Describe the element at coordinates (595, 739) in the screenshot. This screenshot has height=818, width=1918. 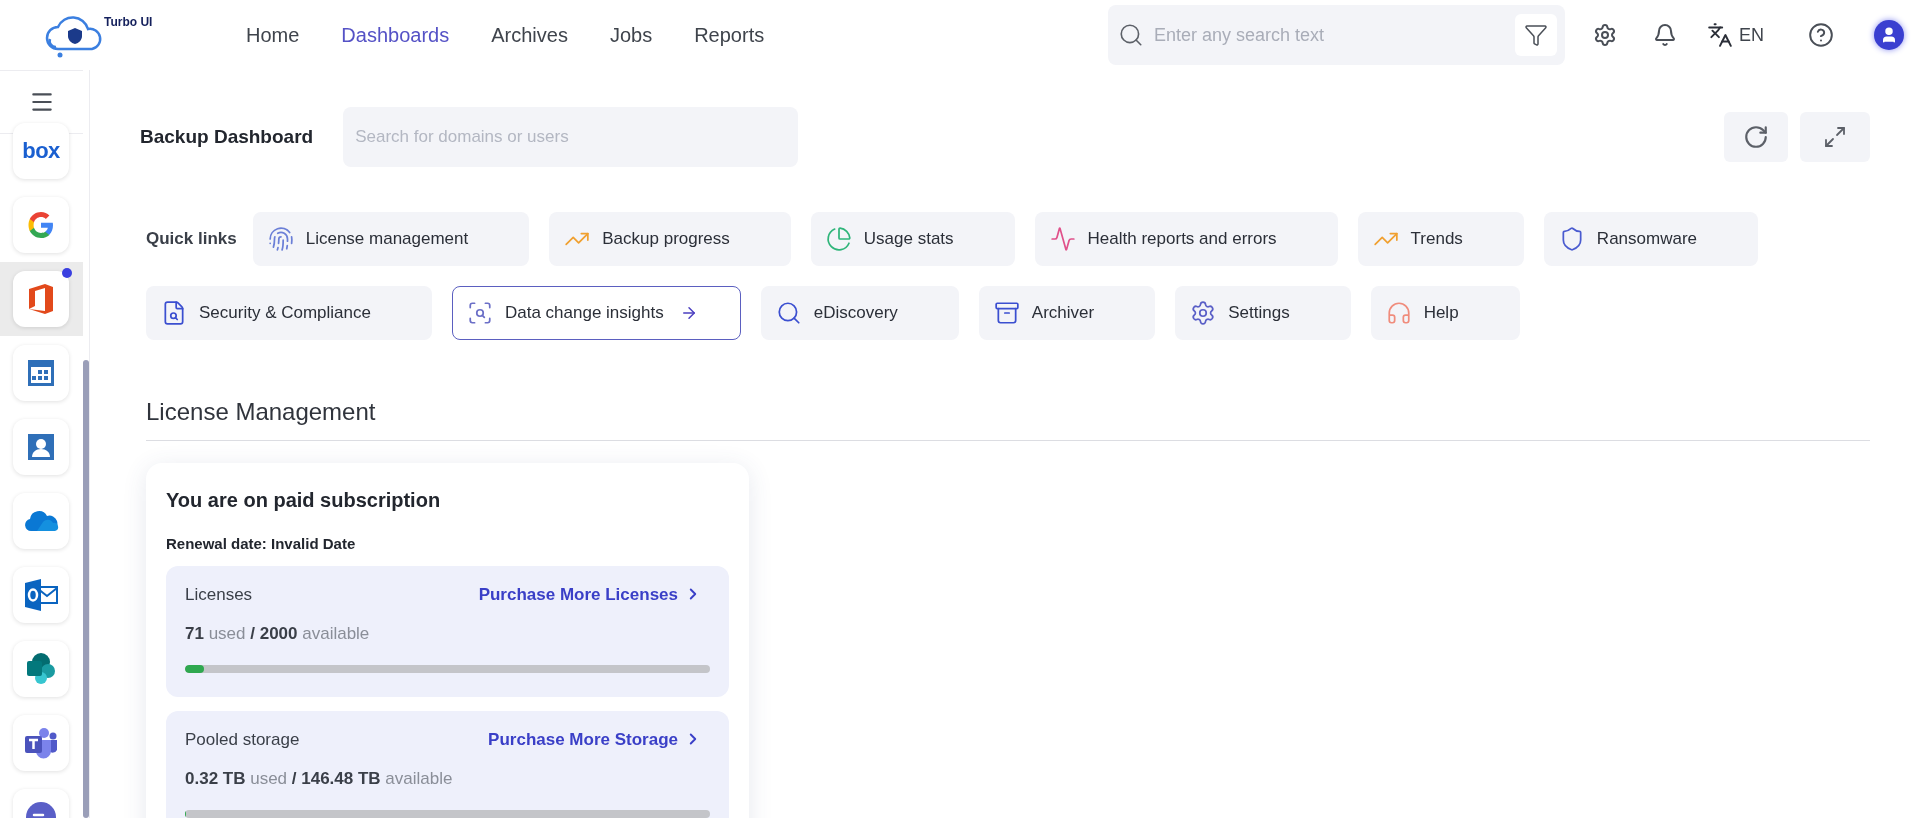
I see `purchase-link: Purchase More Storage` at that location.